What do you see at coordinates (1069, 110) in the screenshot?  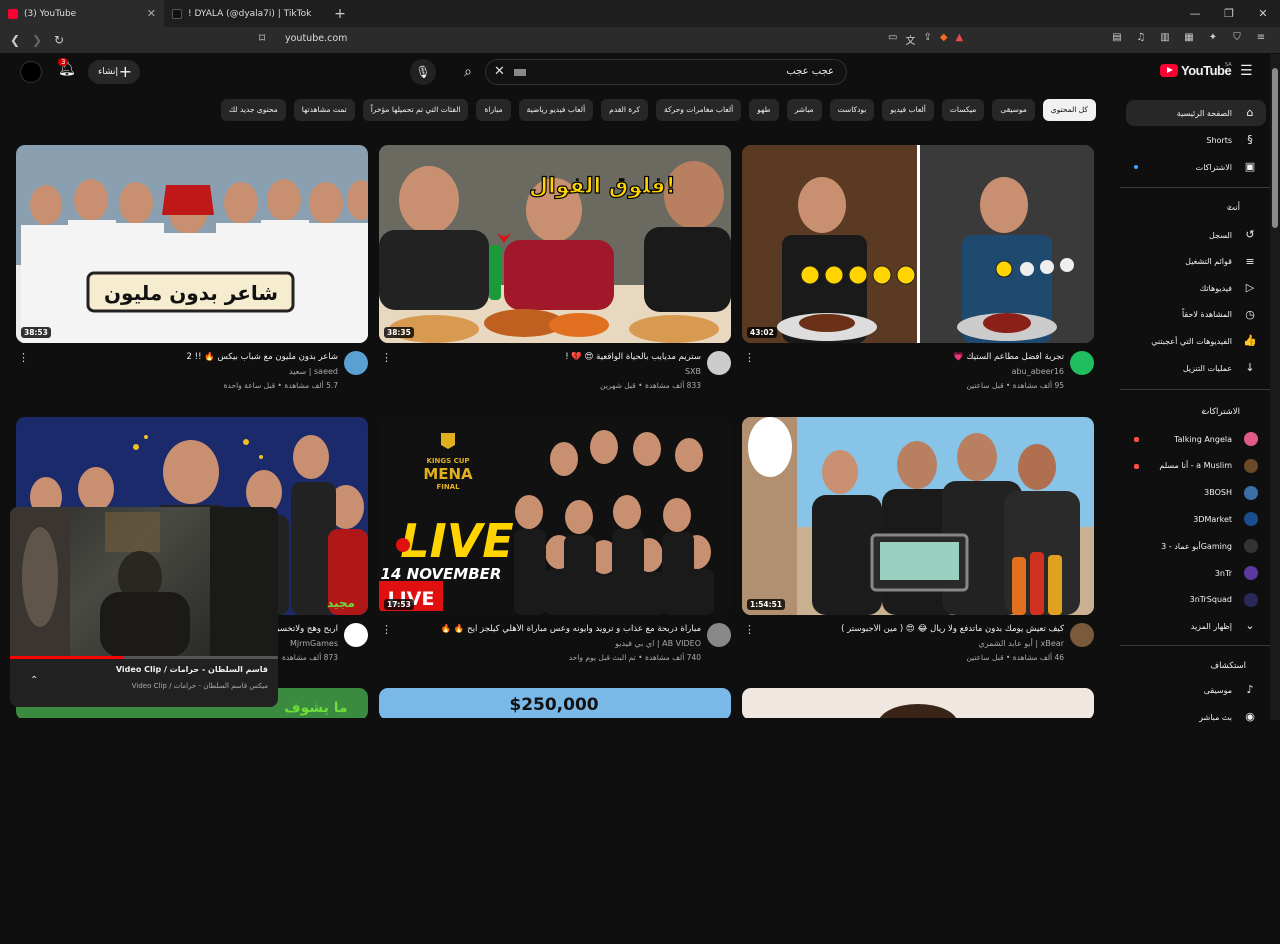 I see `filter-chip: كل المحتوى` at bounding box center [1069, 110].